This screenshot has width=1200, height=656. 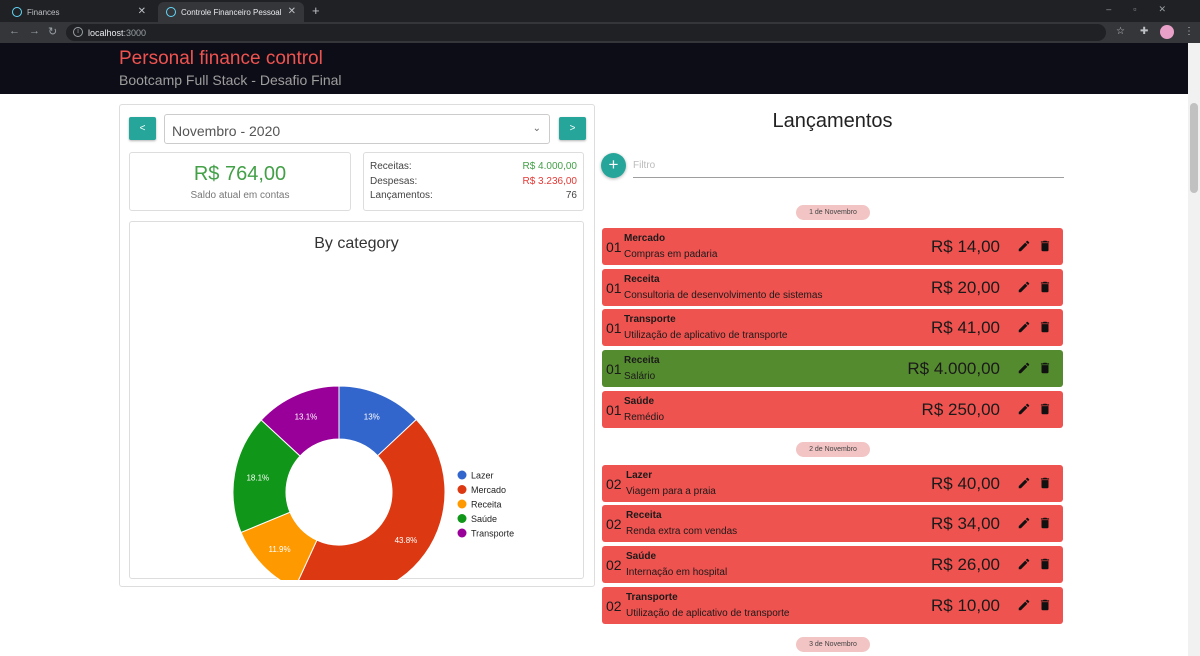 What do you see at coordinates (1120, 31) in the screenshot?
I see `star-icon: ☆` at bounding box center [1120, 31].